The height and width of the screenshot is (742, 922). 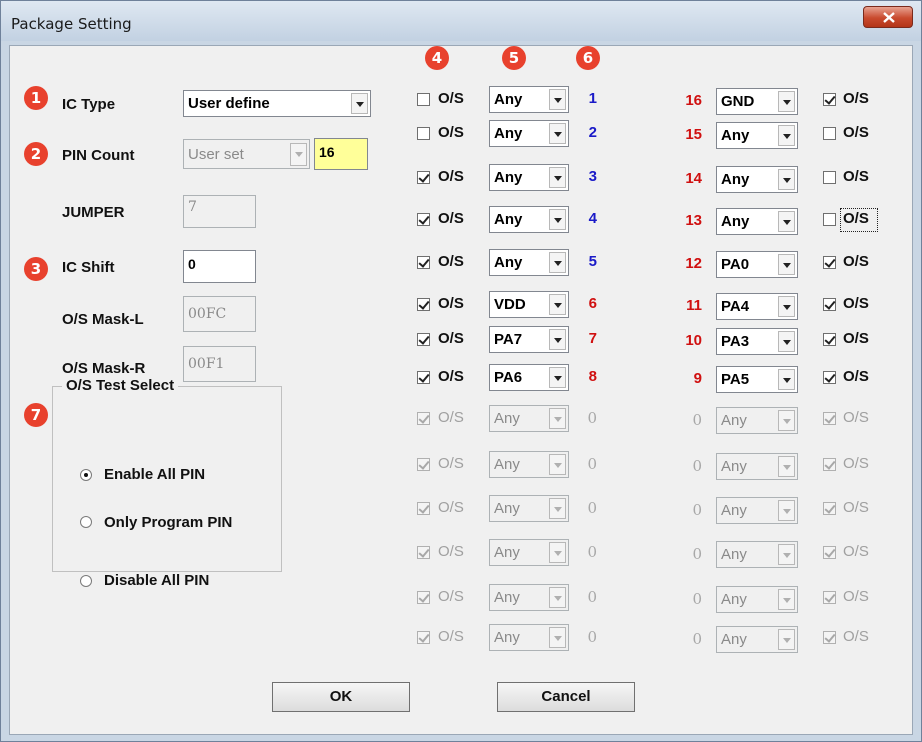 What do you see at coordinates (86, 475) in the screenshot?
I see `radio-enable-all` at bounding box center [86, 475].